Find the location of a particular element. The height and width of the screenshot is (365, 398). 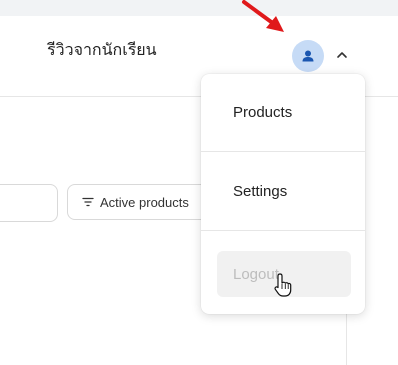

search-input is located at coordinates (29, 203).